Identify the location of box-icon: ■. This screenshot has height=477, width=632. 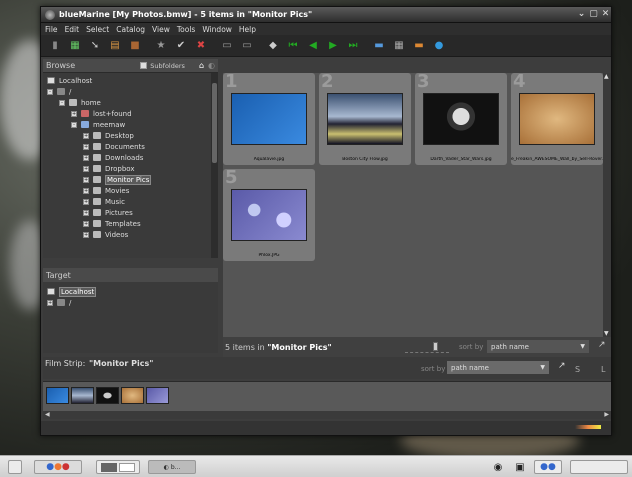
(135, 46).